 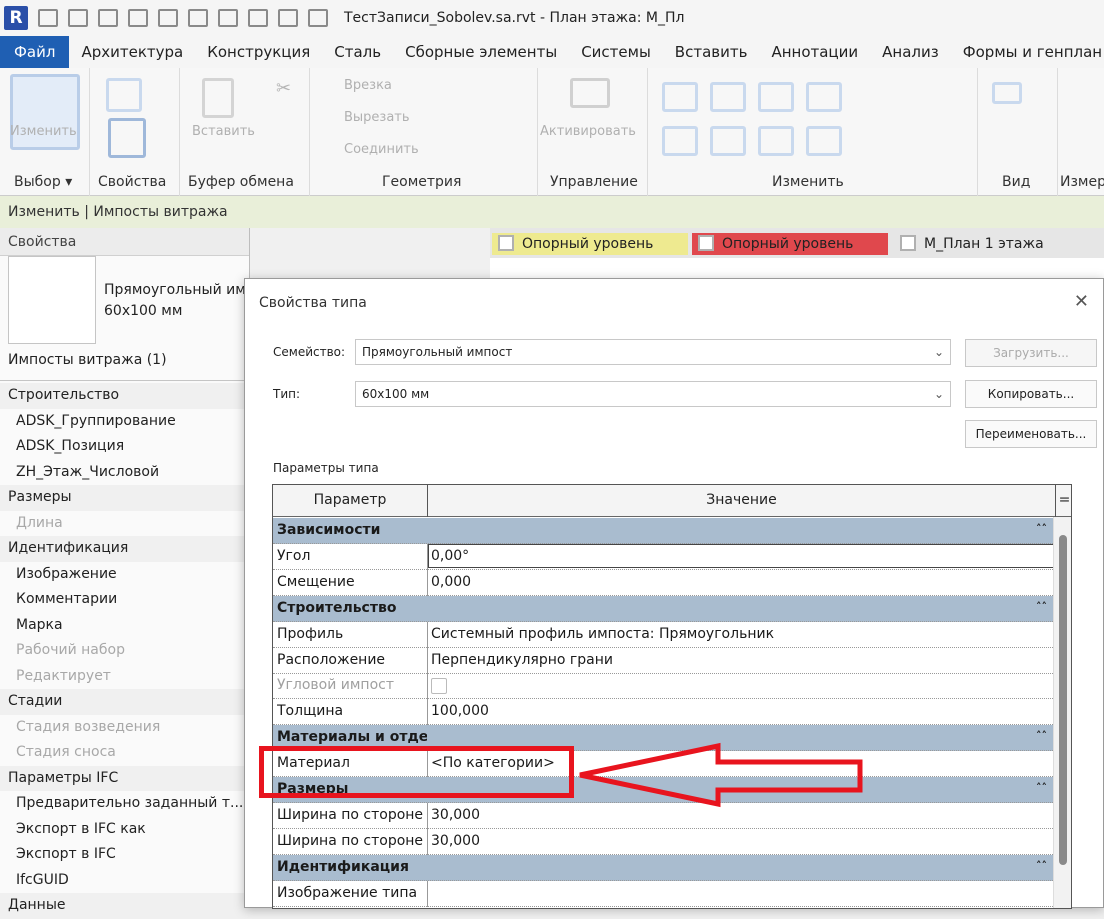 I want to click on property-row: Марка, so click(x=125, y=626).